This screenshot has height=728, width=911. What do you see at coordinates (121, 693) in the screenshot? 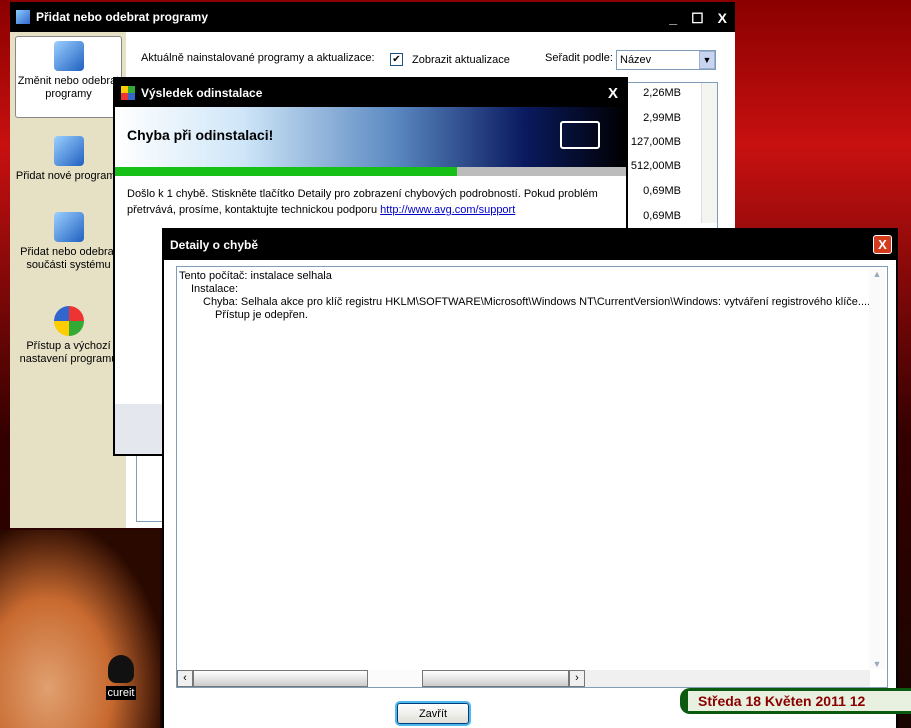
I see `icon-label: cureit` at bounding box center [121, 693].